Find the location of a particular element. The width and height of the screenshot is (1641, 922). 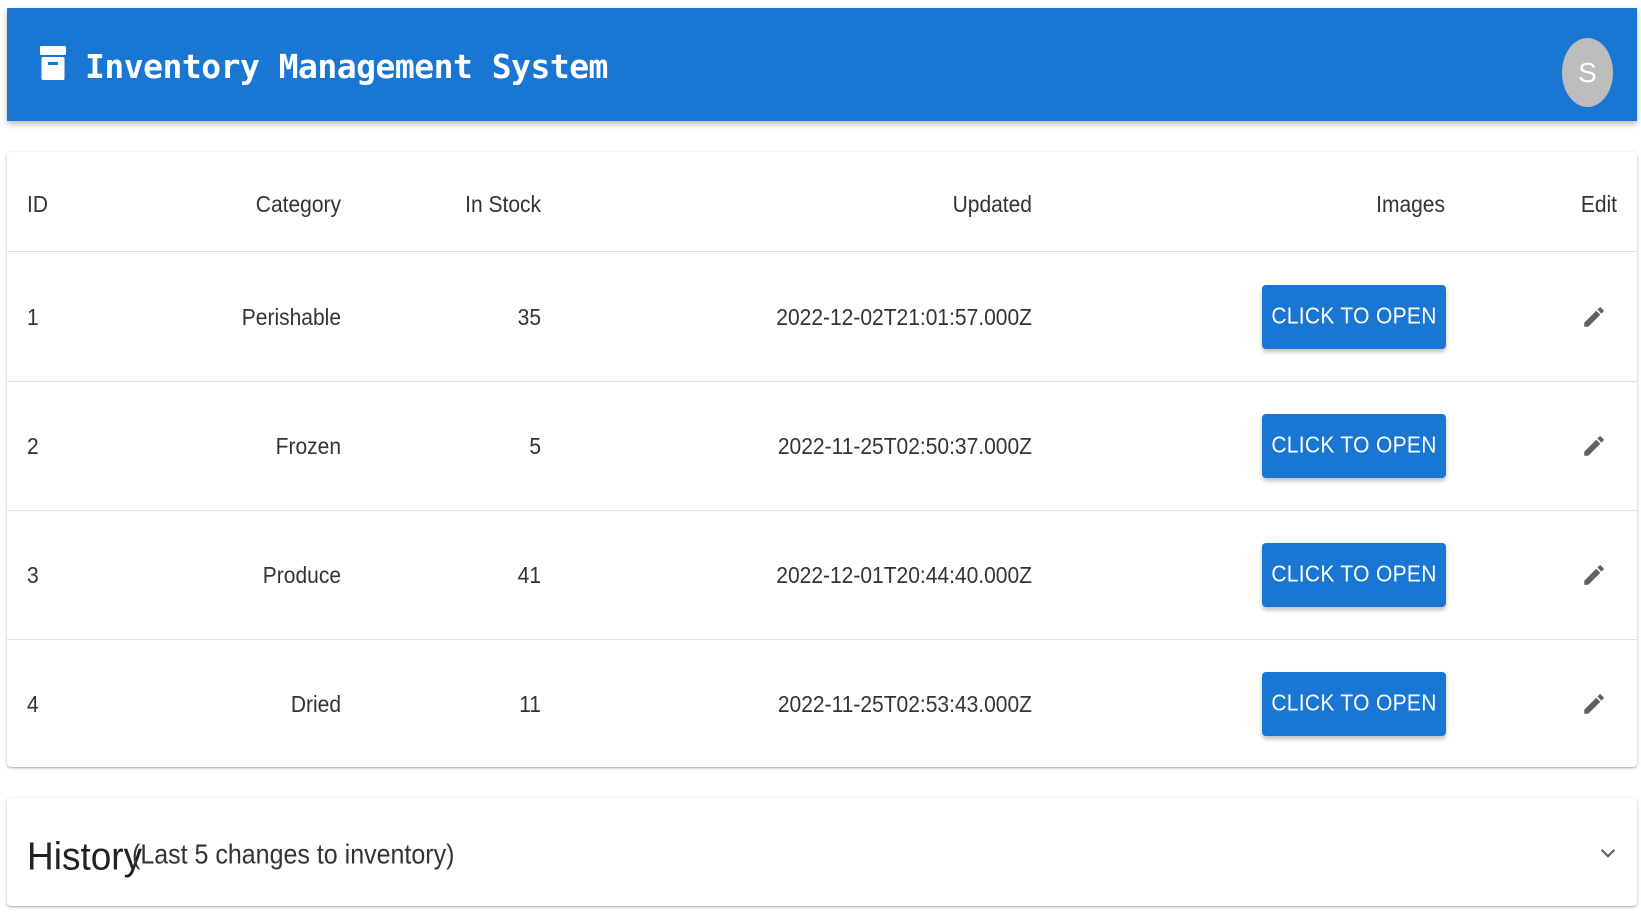

column-header-images: Images is located at coordinates (1410, 204).